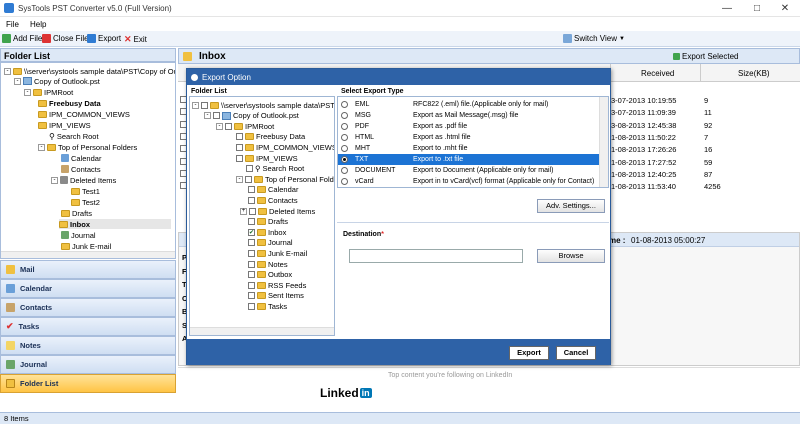 This screenshot has height=424, width=800. What do you see at coordinates (85, 202) in the screenshot?
I see `tree-item-test2: Test2` at bounding box center [85, 202].